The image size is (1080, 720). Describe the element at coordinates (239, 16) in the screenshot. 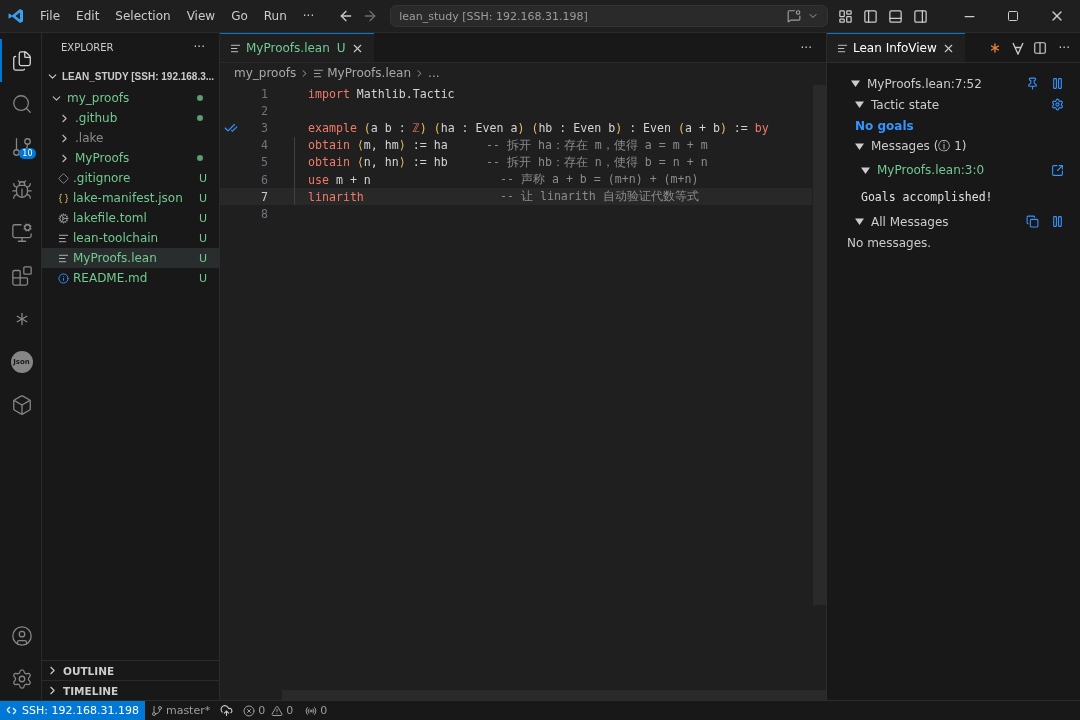

I see `menu-item: Go` at that location.